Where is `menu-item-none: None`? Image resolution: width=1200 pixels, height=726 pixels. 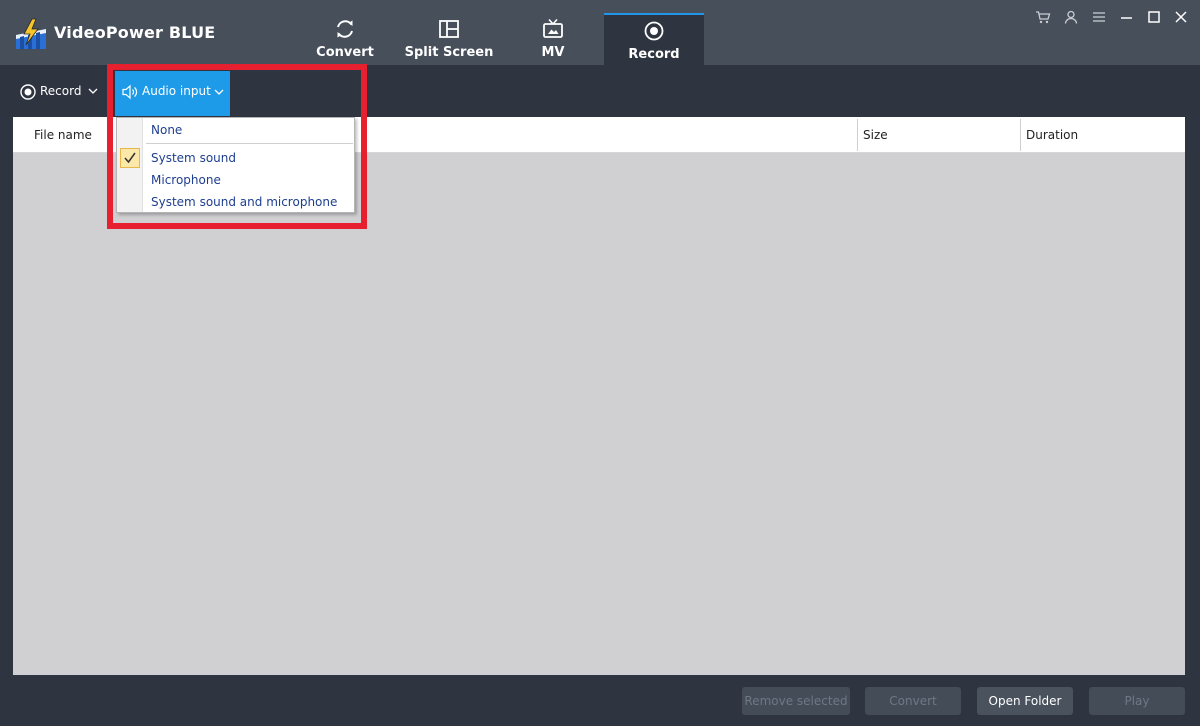
menu-item-none: None is located at coordinates (236, 130).